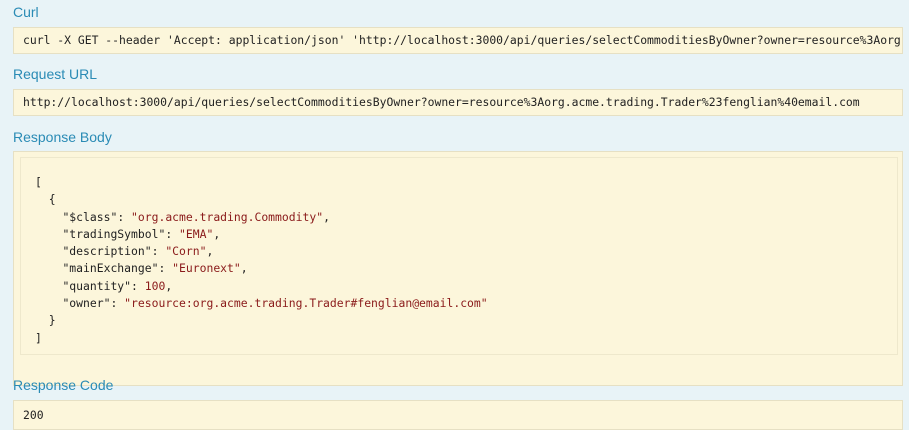 The width and height of the screenshot is (909, 430). I want to click on json-value: "Euronext", so click(206, 268).